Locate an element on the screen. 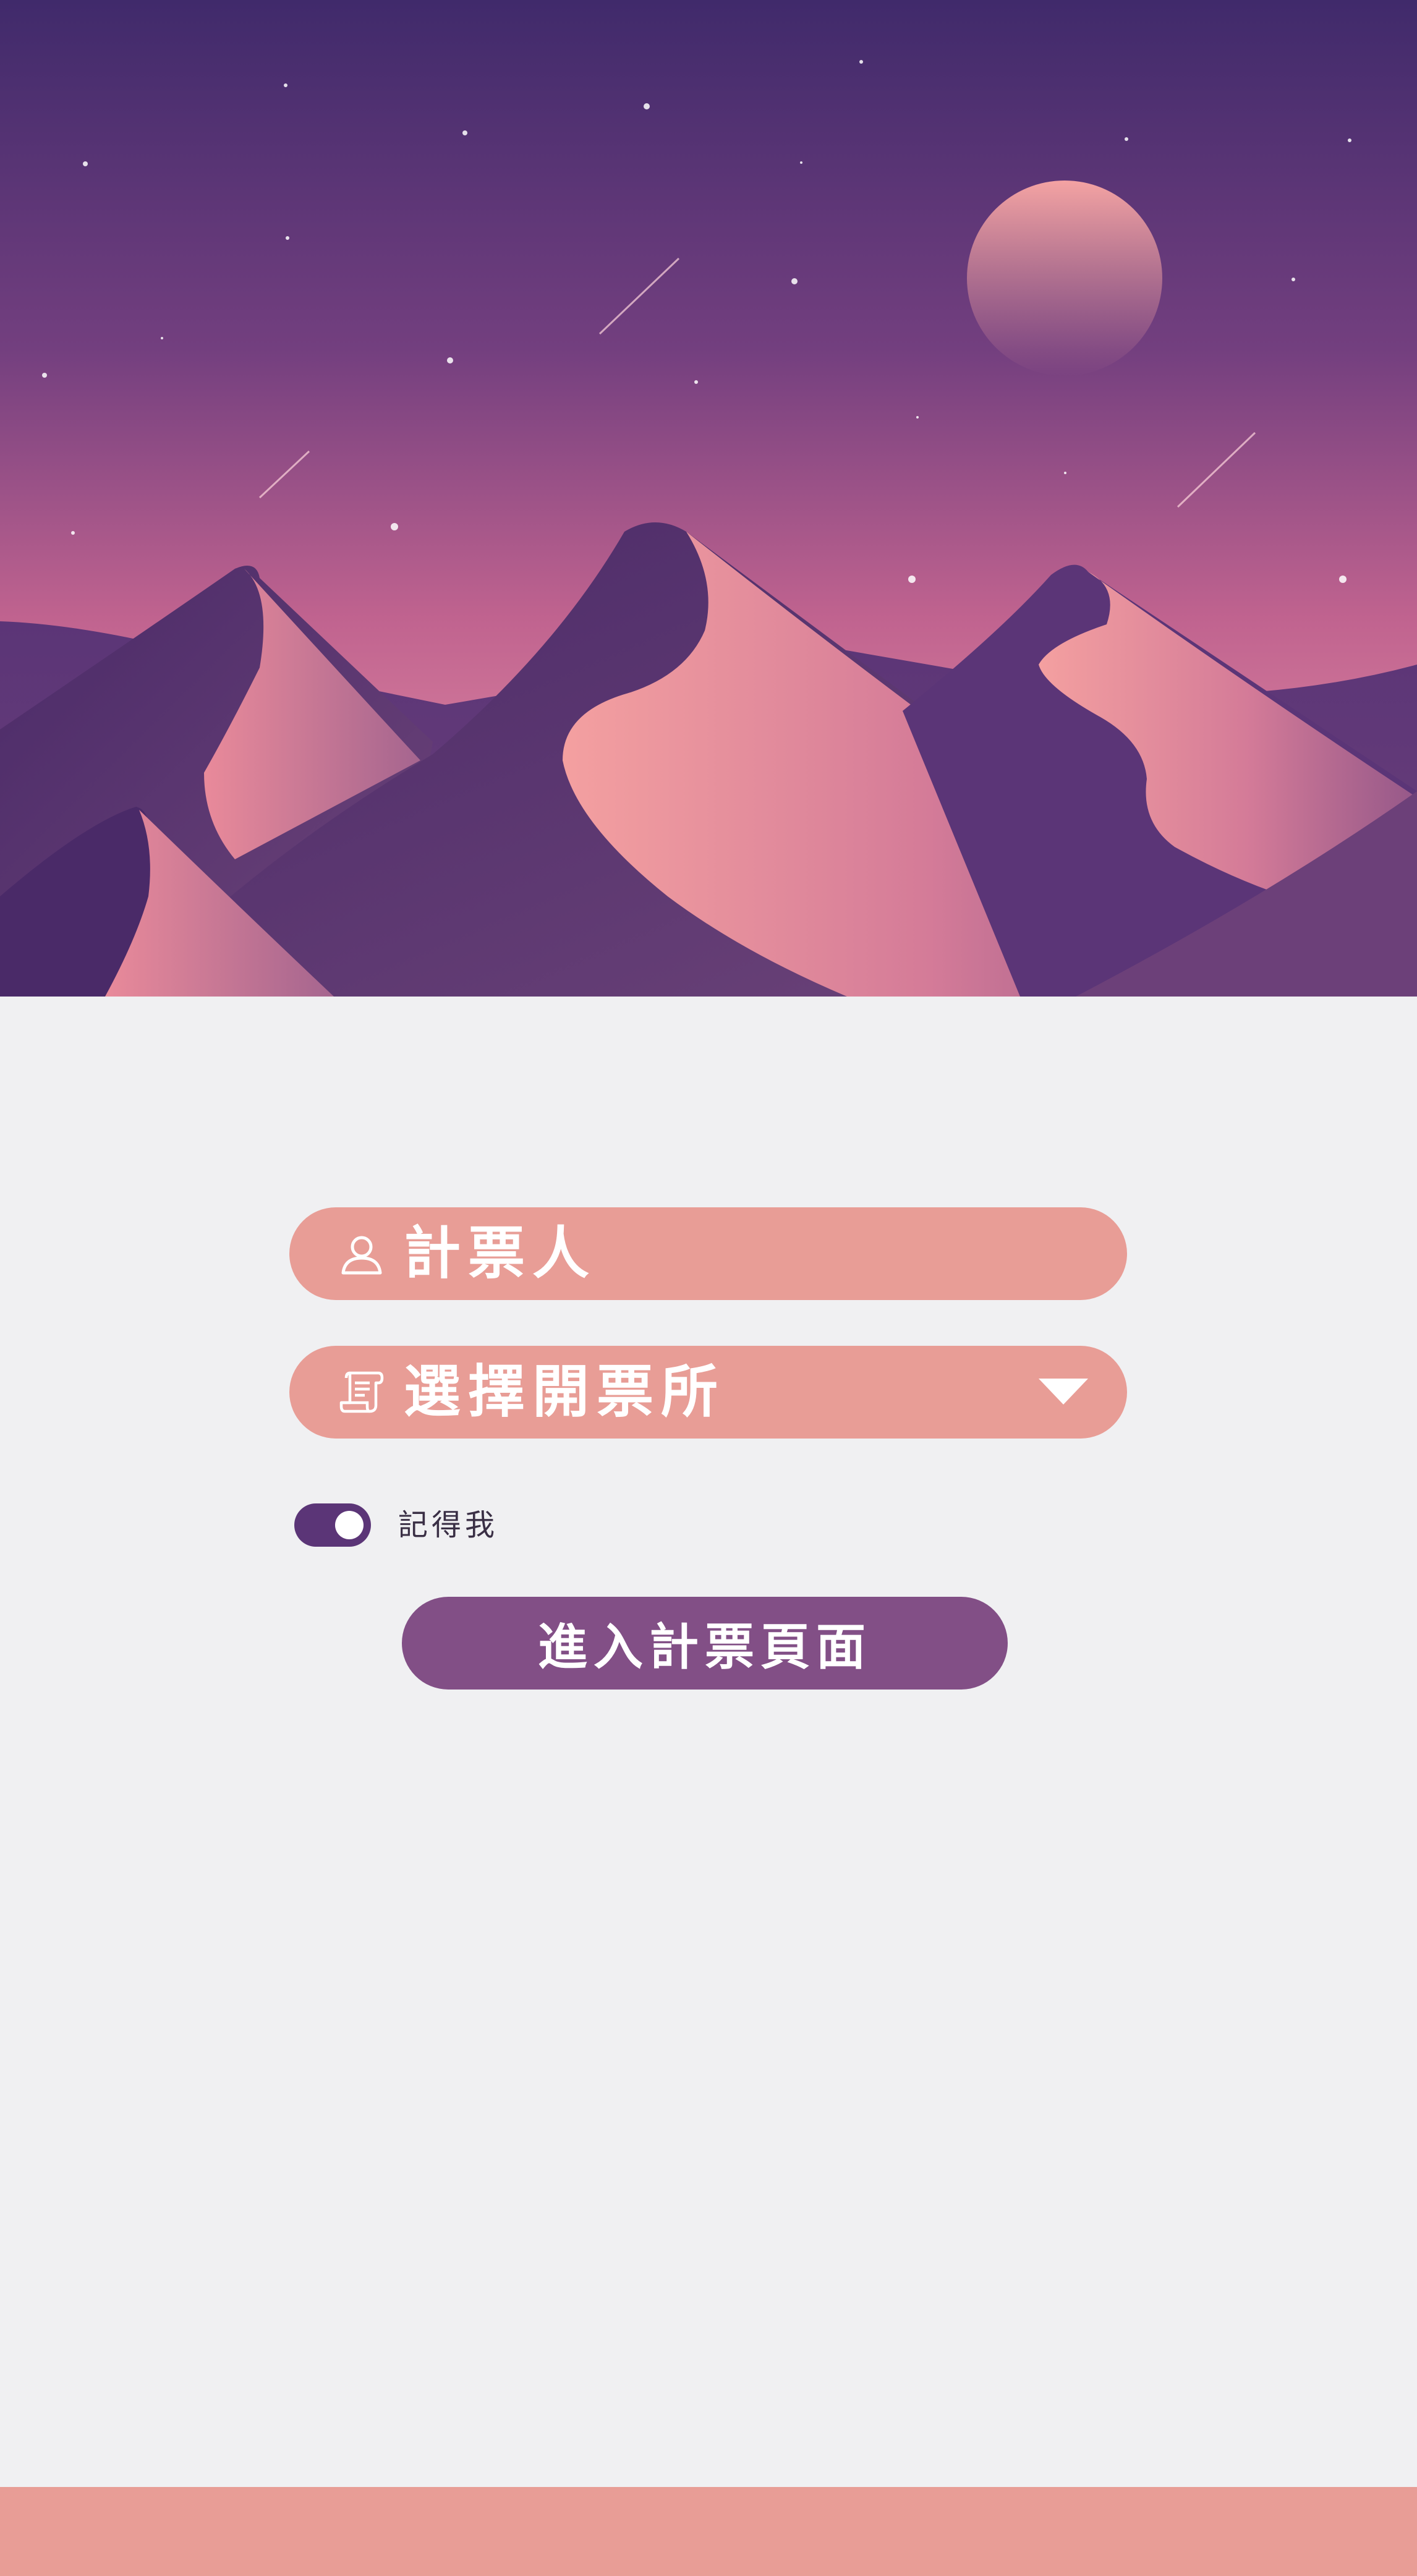 This screenshot has height=2576, width=1417. counter-name-field: 計票人 is located at coordinates (708, 1253).